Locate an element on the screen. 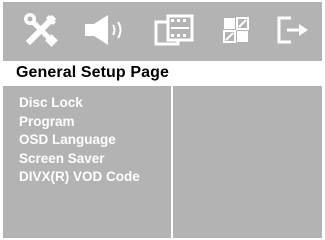 Image resolution: width=325 pixels, height=240 pixels. page-title: General Setup Page is located at coordinates (92, 72).